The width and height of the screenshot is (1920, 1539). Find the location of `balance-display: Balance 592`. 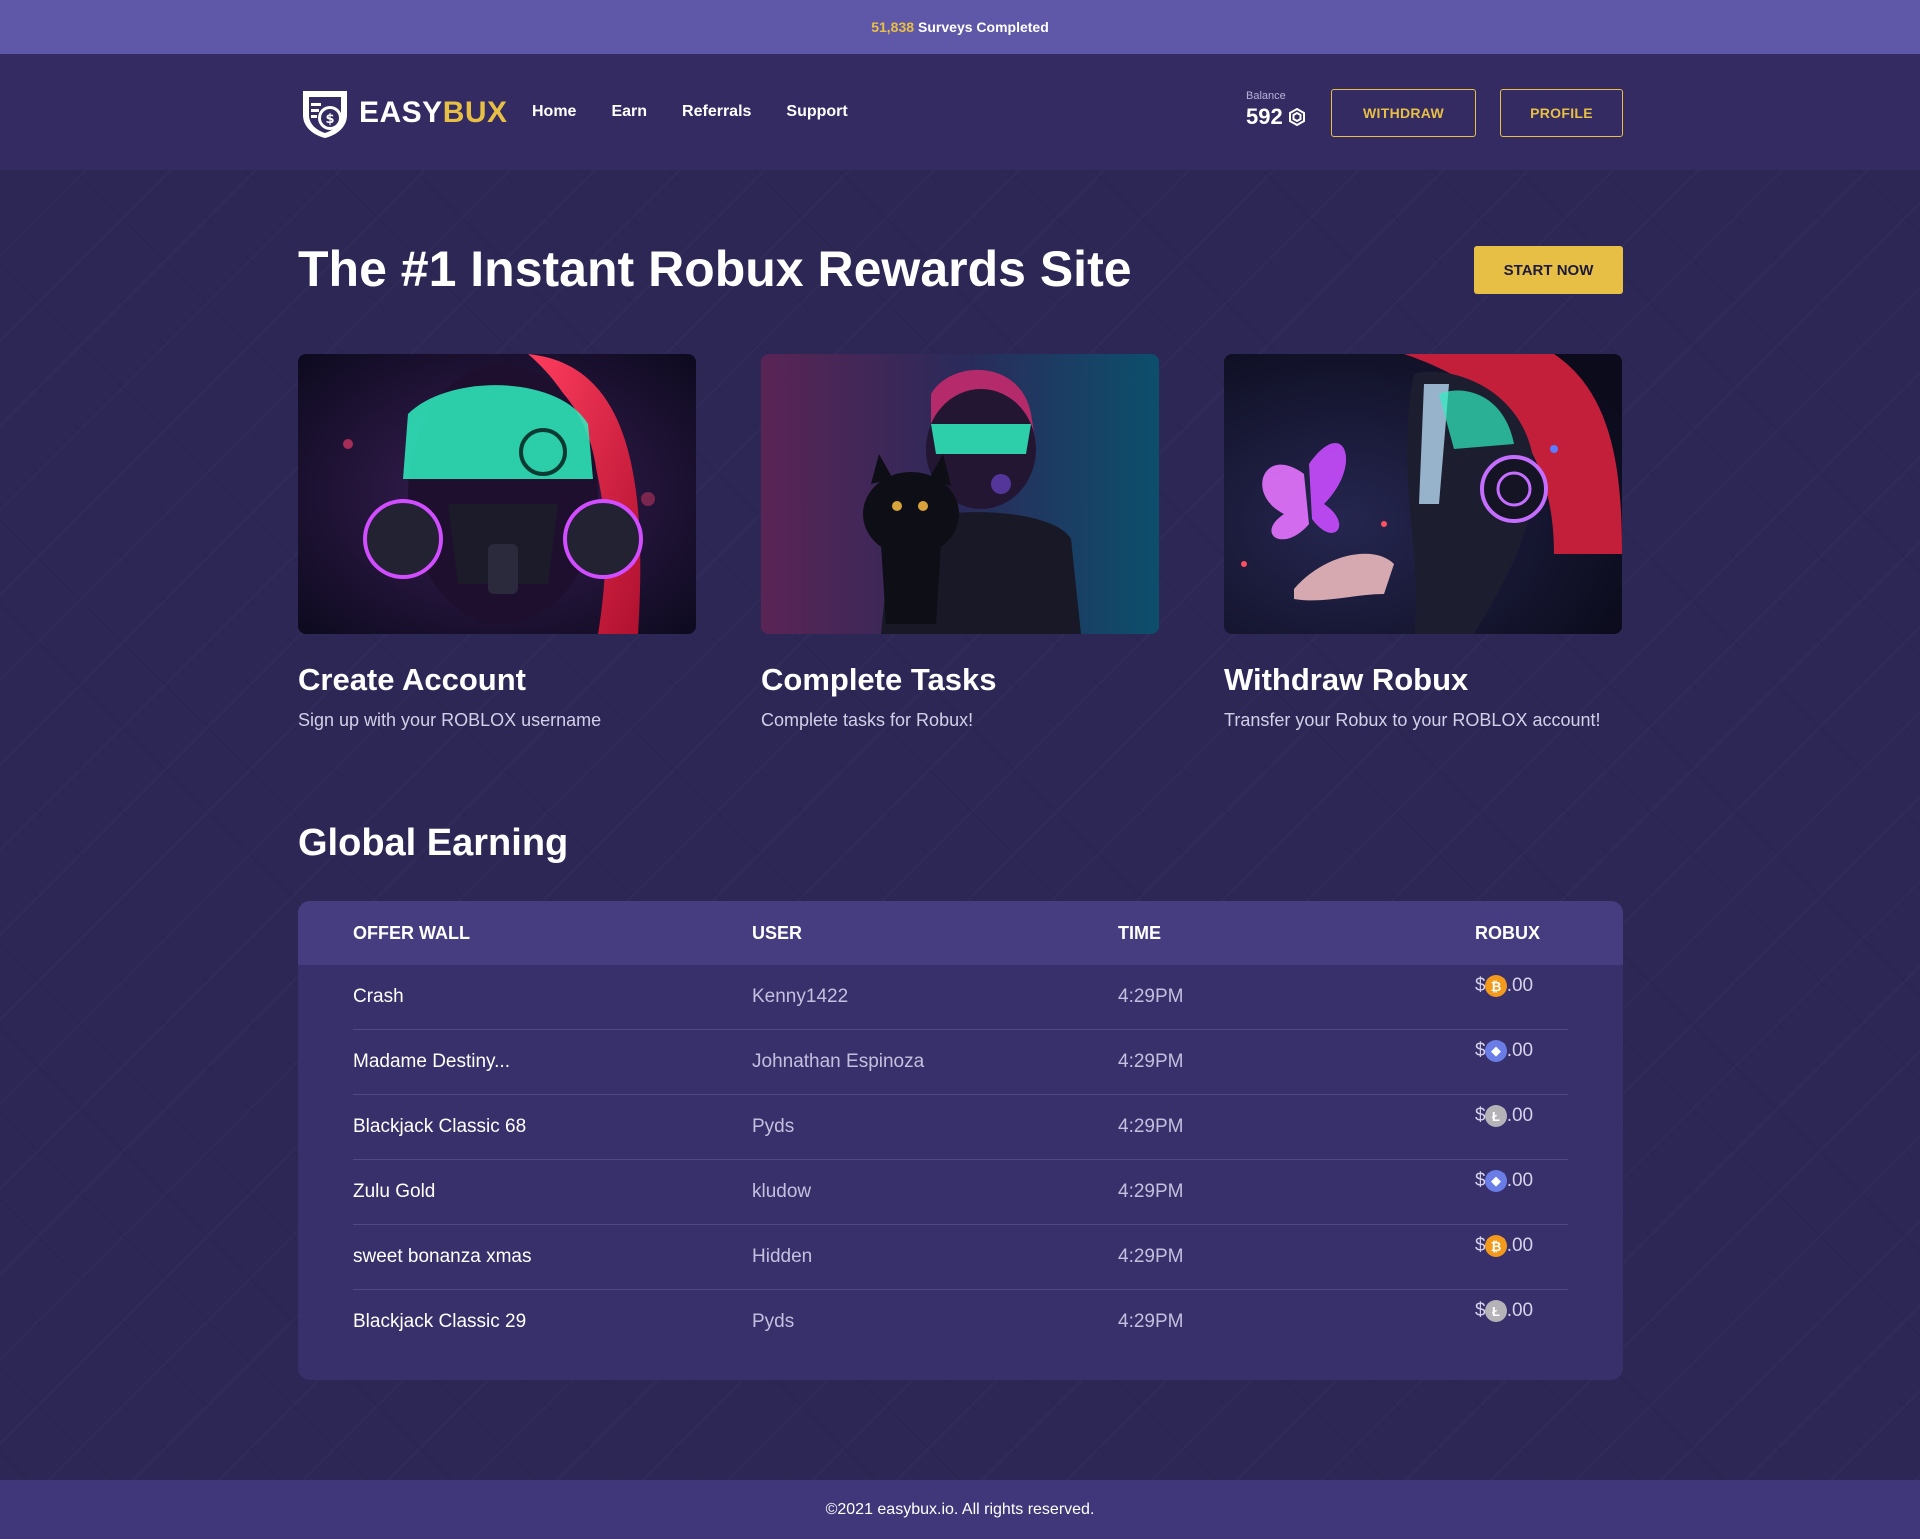

balance-display: Balance 592 is located at coordinates (1276, 110).